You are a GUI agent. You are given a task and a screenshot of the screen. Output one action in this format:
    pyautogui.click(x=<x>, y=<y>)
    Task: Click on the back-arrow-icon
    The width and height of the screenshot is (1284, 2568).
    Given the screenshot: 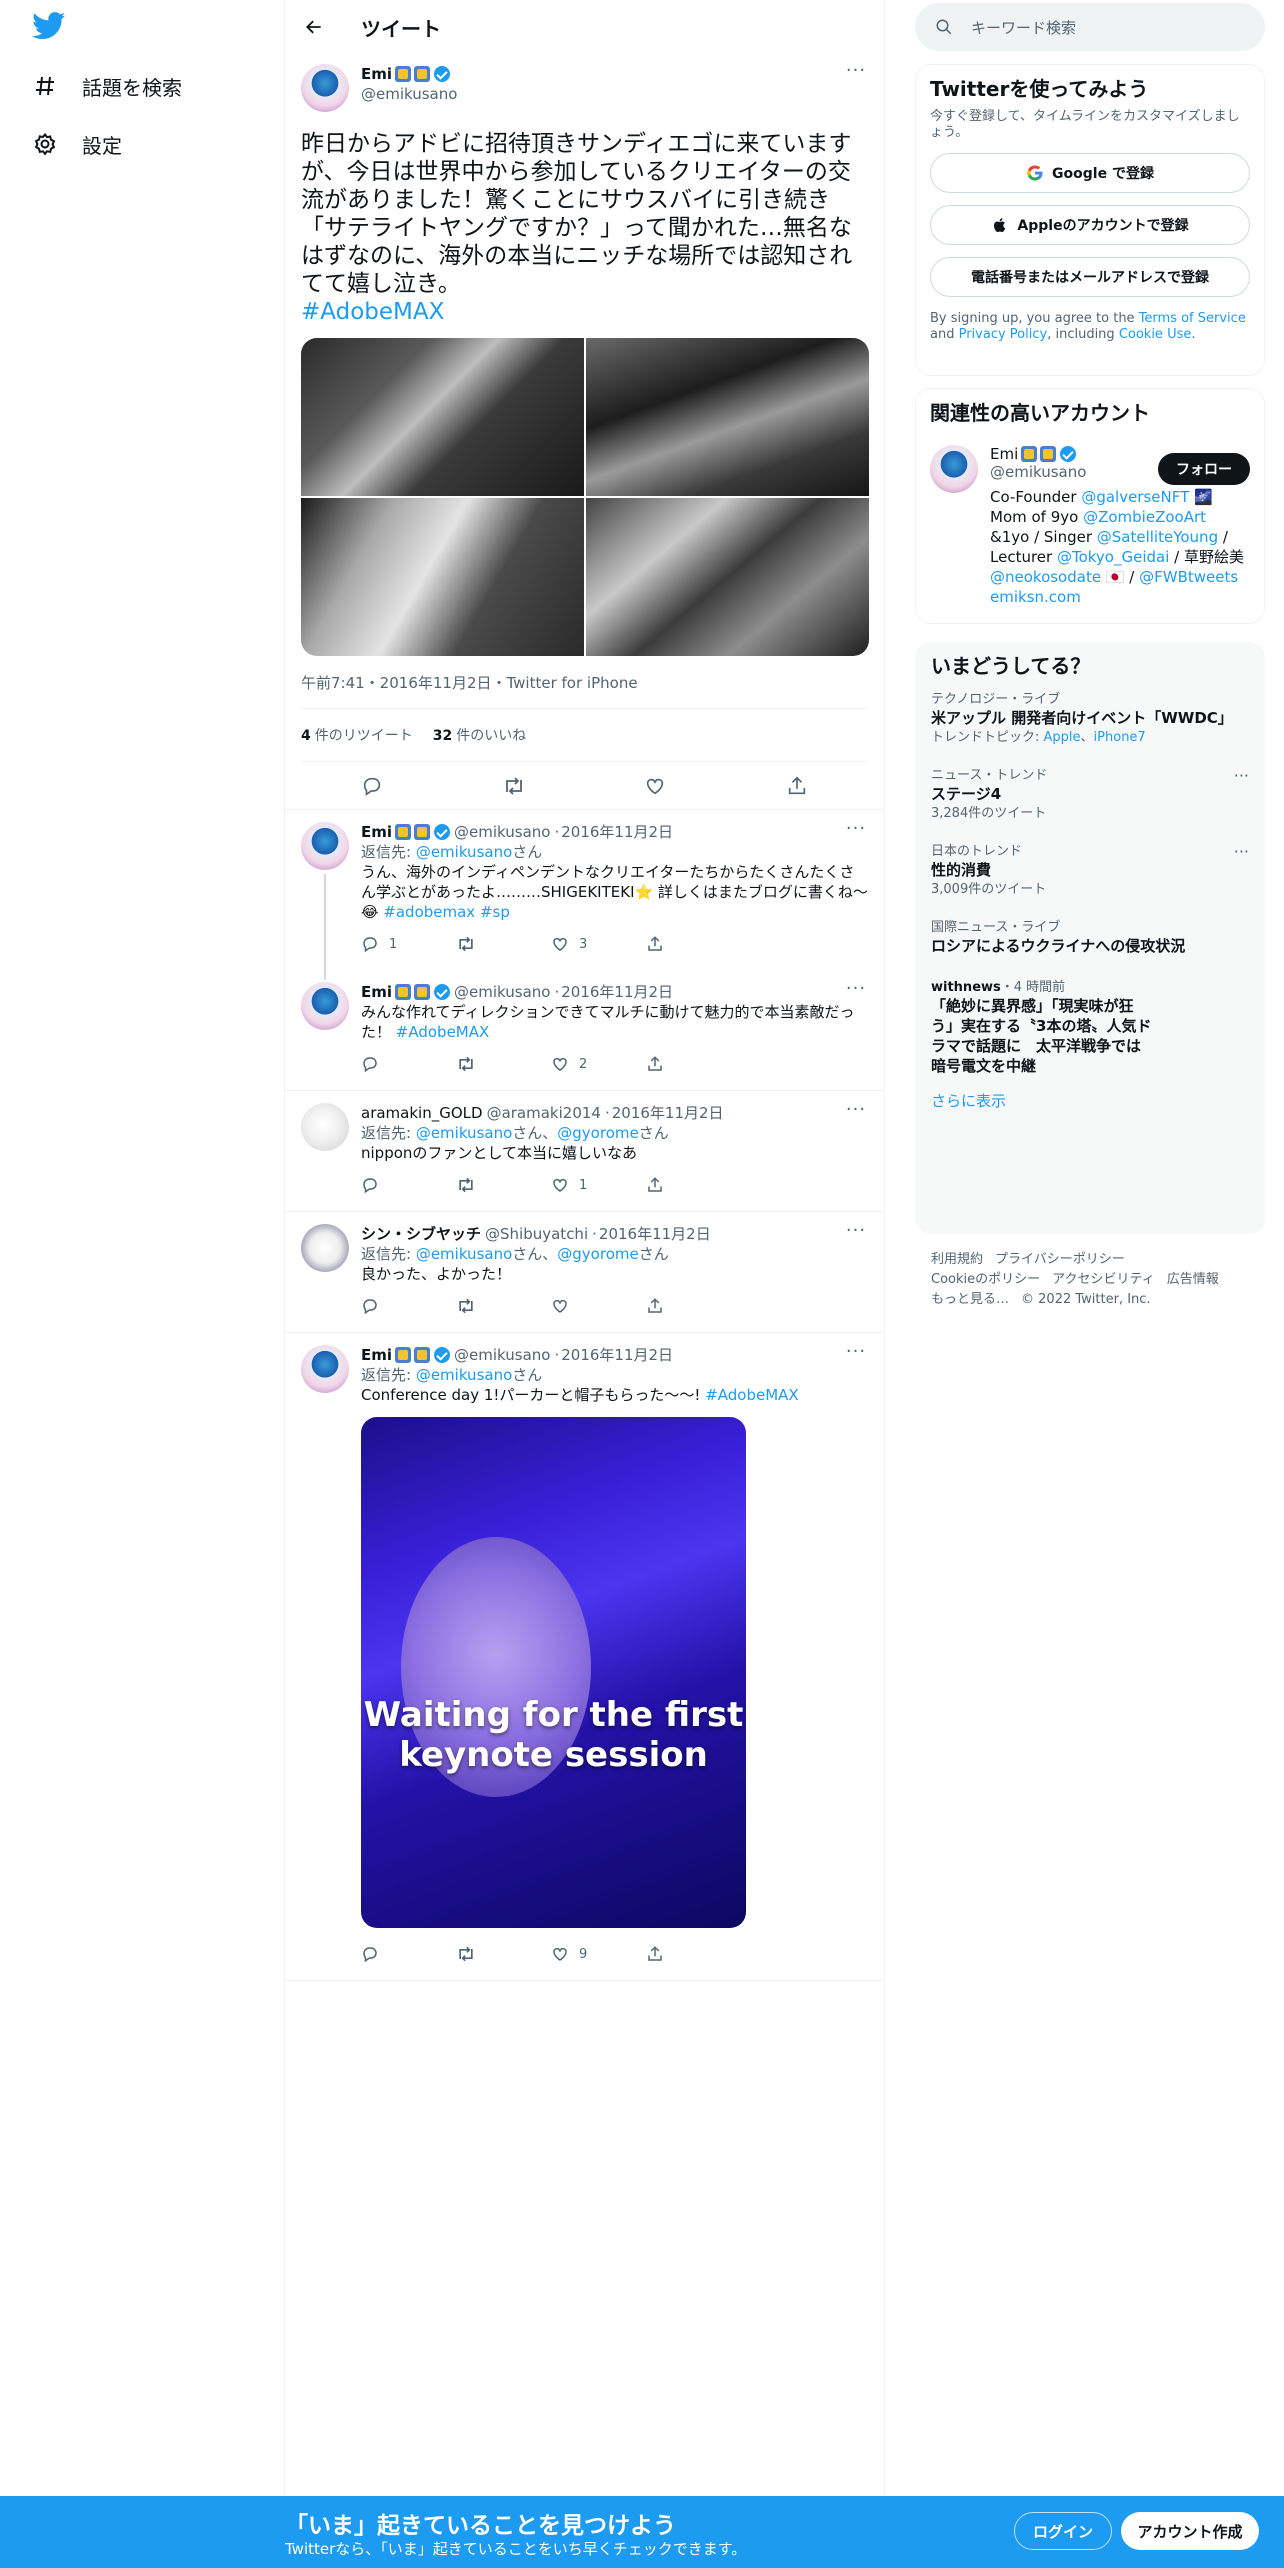 What is the action you would take?
    pyautogui.click(x=314, y=27)
    